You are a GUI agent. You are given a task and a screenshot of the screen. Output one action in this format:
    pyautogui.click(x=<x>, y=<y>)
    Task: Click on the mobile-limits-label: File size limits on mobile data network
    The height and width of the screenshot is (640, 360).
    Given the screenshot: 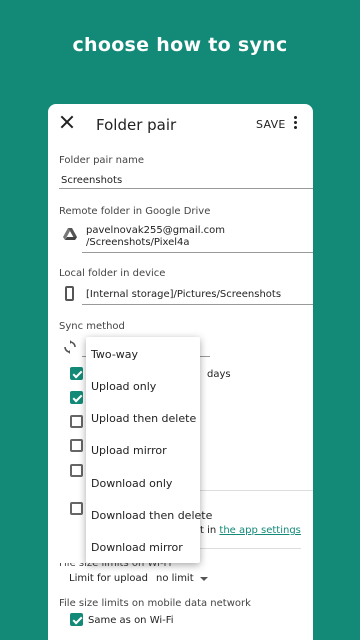 What is the action you would take?
    pyautogui.click(x=155, y=603)
    